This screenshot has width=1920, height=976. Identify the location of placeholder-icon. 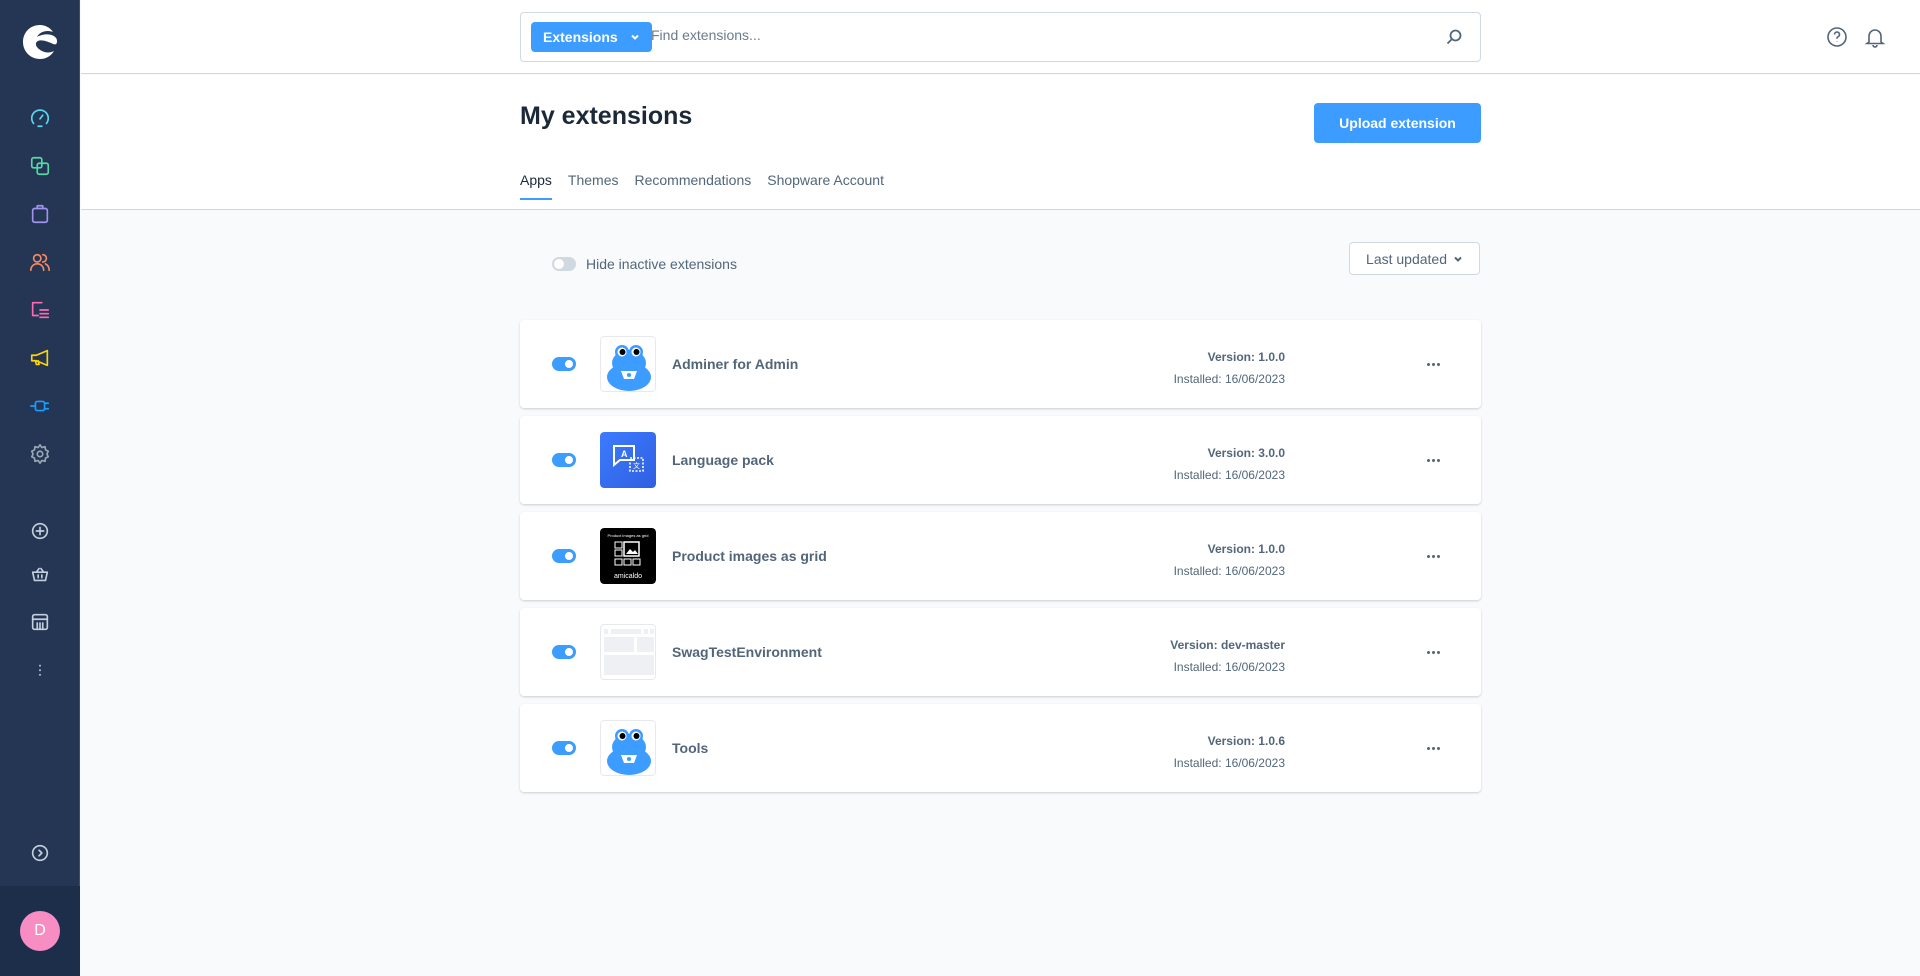
(628, 652).